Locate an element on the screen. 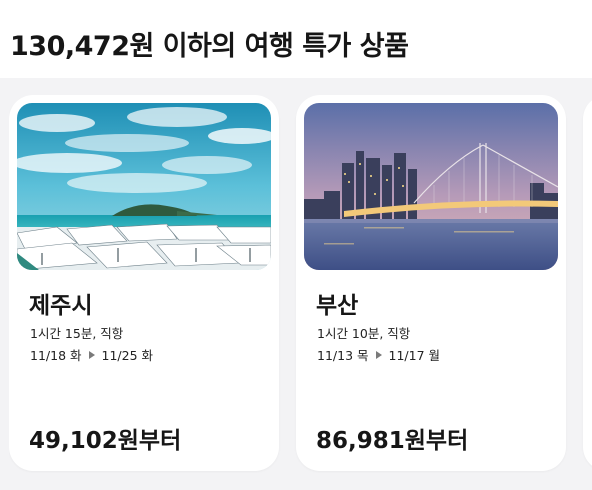 This screenshot has height=490, width=592. jeju-beach-photo is located at coordinates (144, 186).